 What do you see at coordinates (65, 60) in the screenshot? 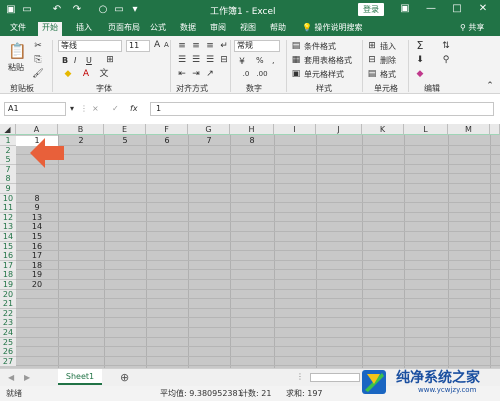
I see `bold-button: B` at bounding box center [65, 60].